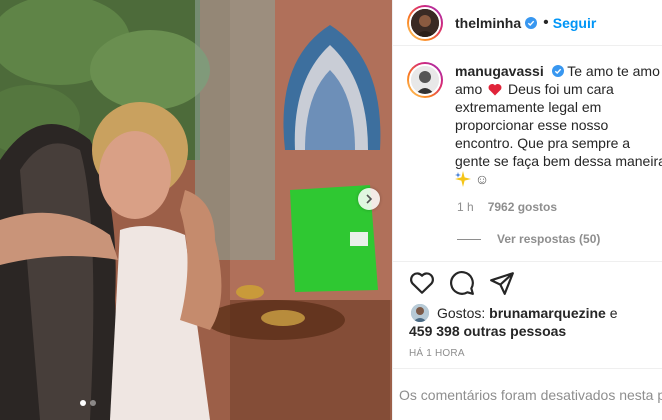  Describe the element at coordinates (83, 403) in the screenshot. I see `carousel-dot-active` at that location.